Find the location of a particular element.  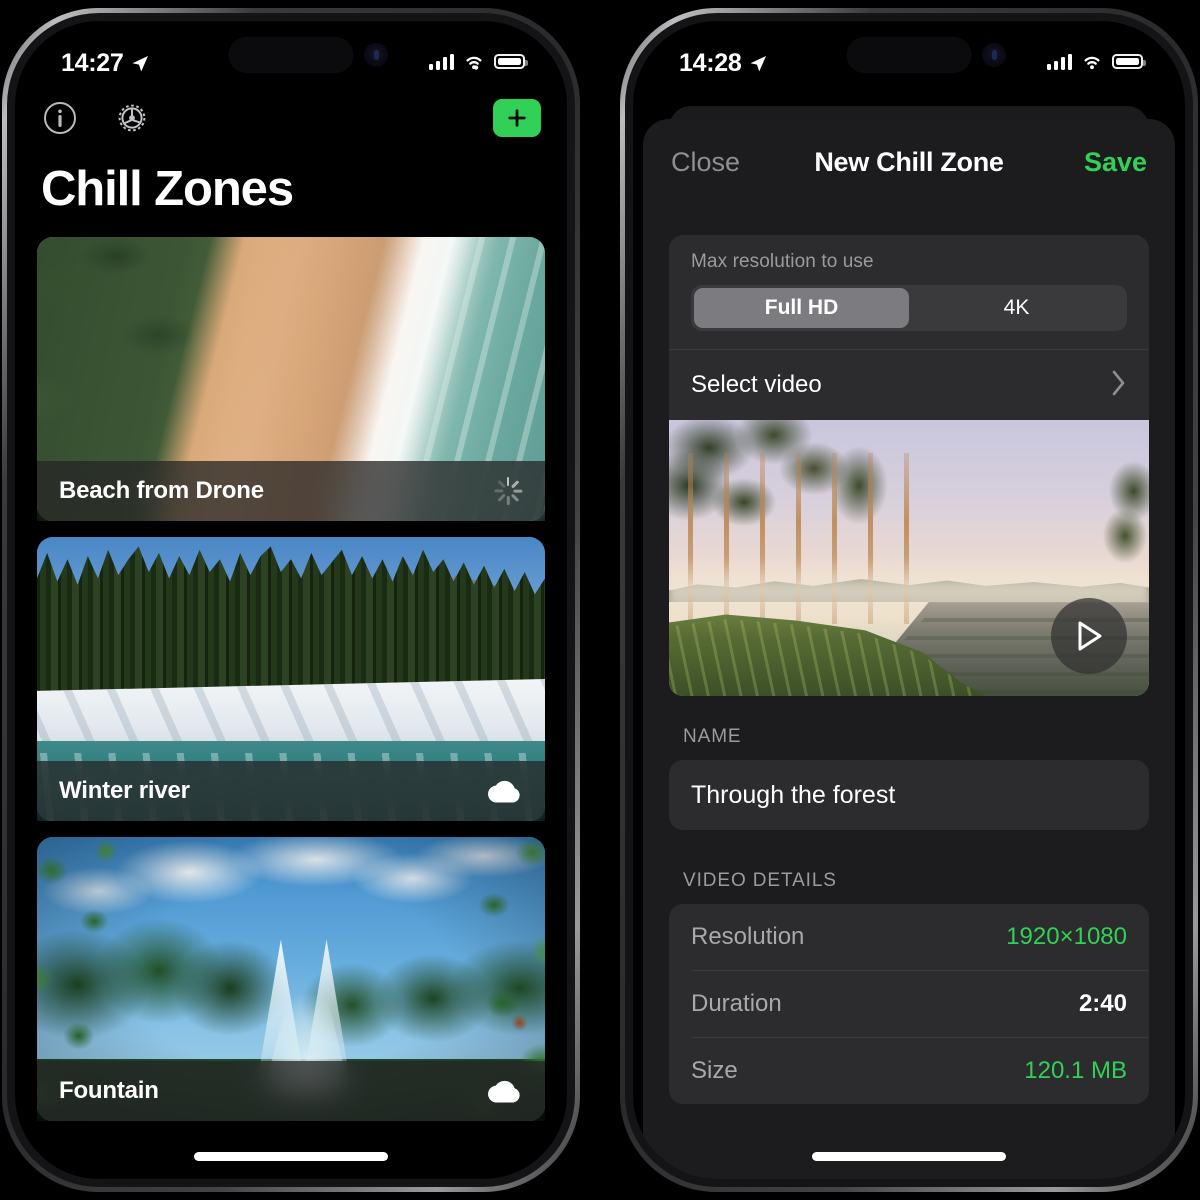

resolution-setting: Max resolution to use Full HD 4K is located at coordinates (909, 292).